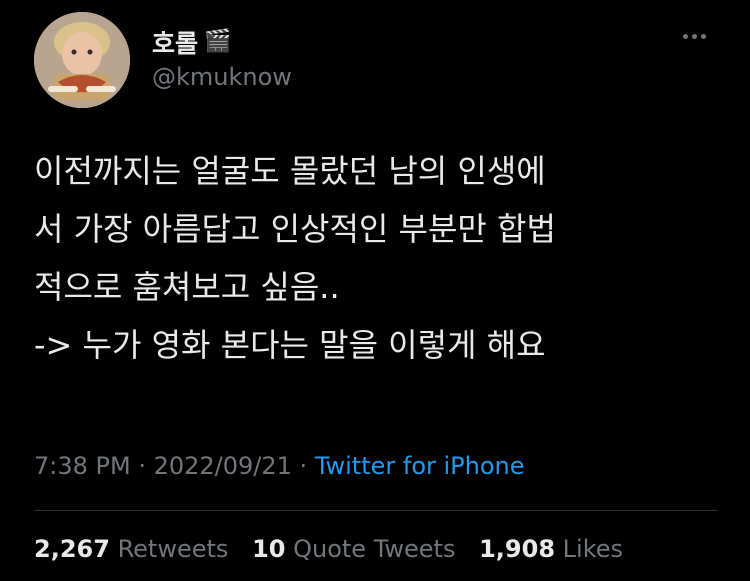 Image resolution: width=750 pixels, height=581 pixels. I want to click on user-name-row: 호롤 🎬, so click(191, 42).